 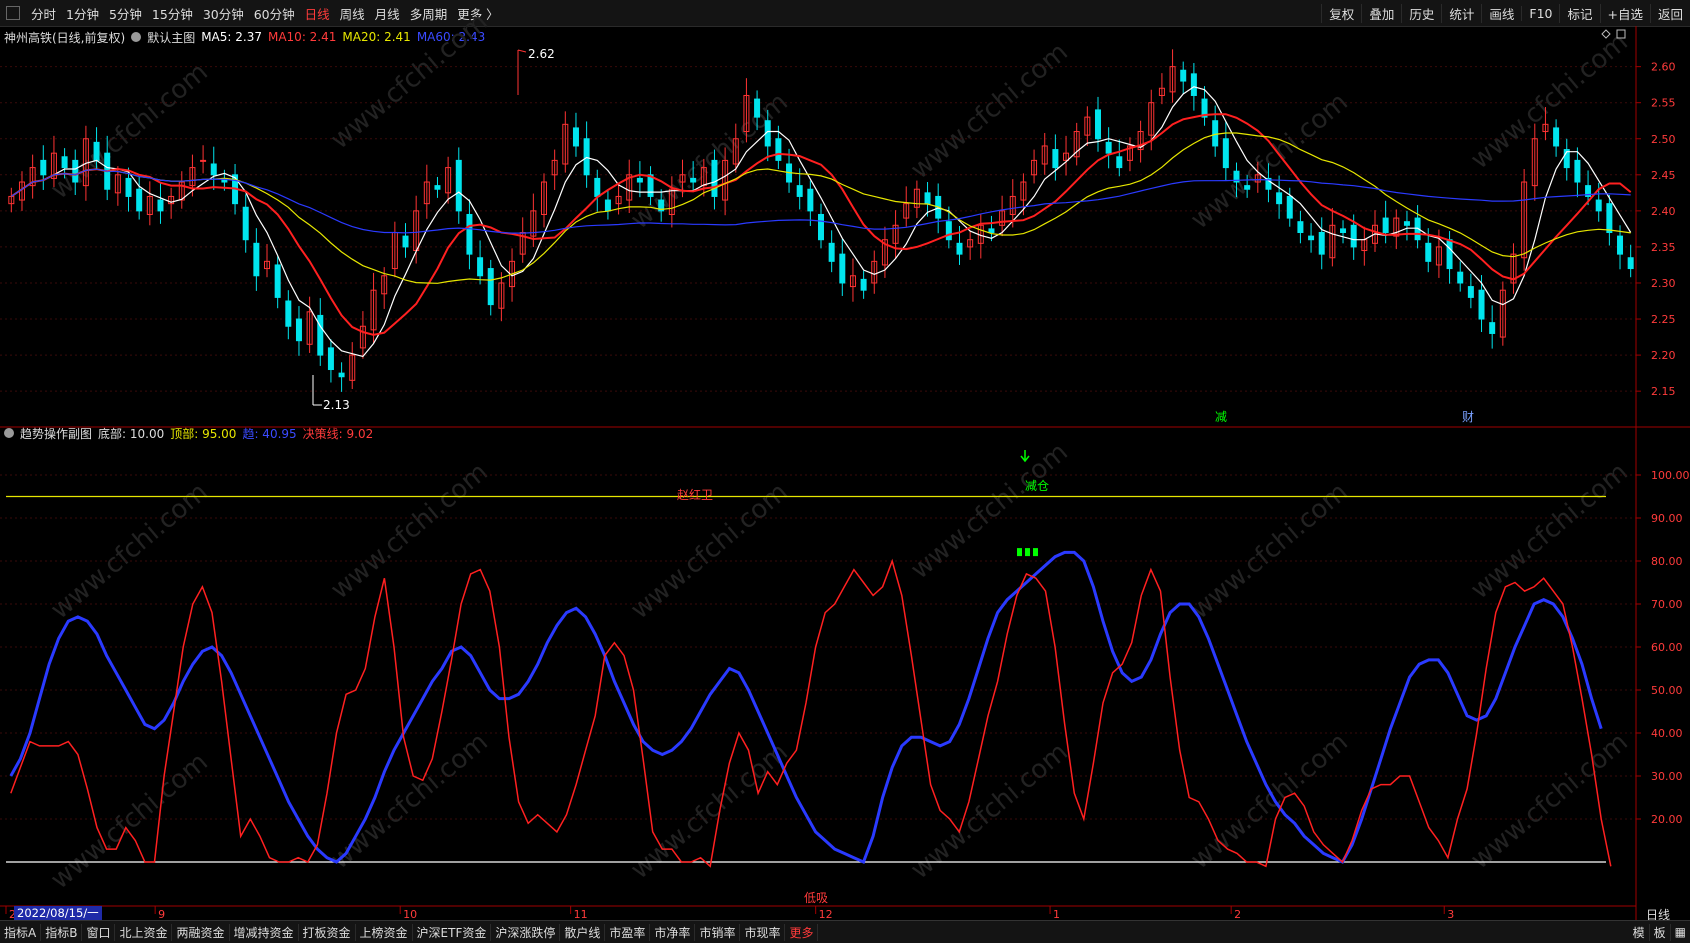 What do you see at coordinates (1037, 486) in the screenshot?
I see `reduce-position-label: 减仓` at bounding box center [1037, 486].